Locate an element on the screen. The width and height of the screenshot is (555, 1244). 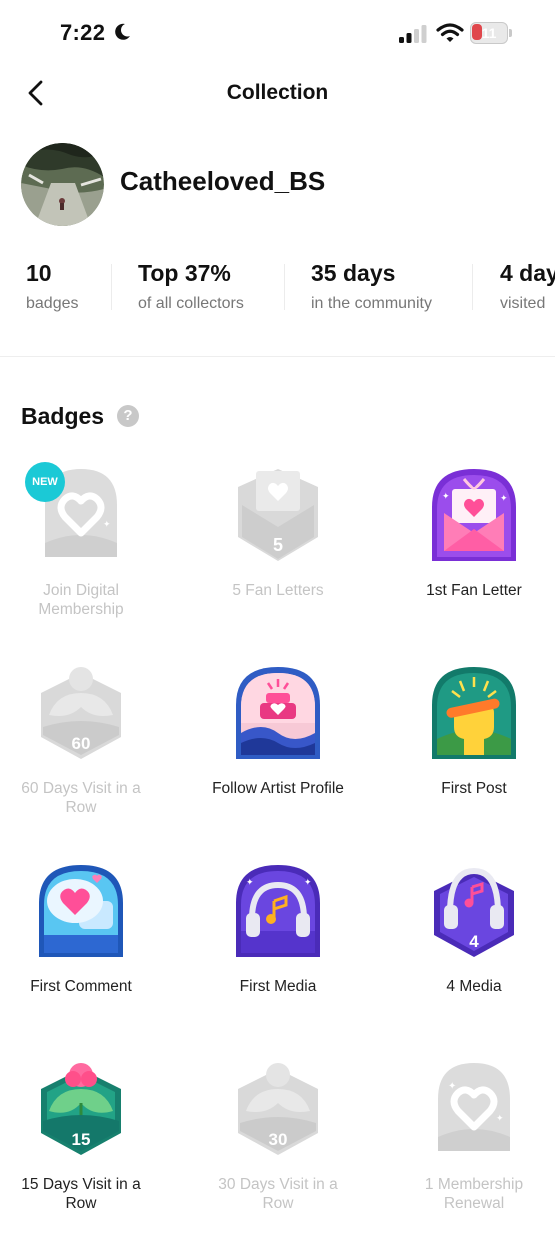
raised-fist-pen-icon is located at coordinates (474, 713).